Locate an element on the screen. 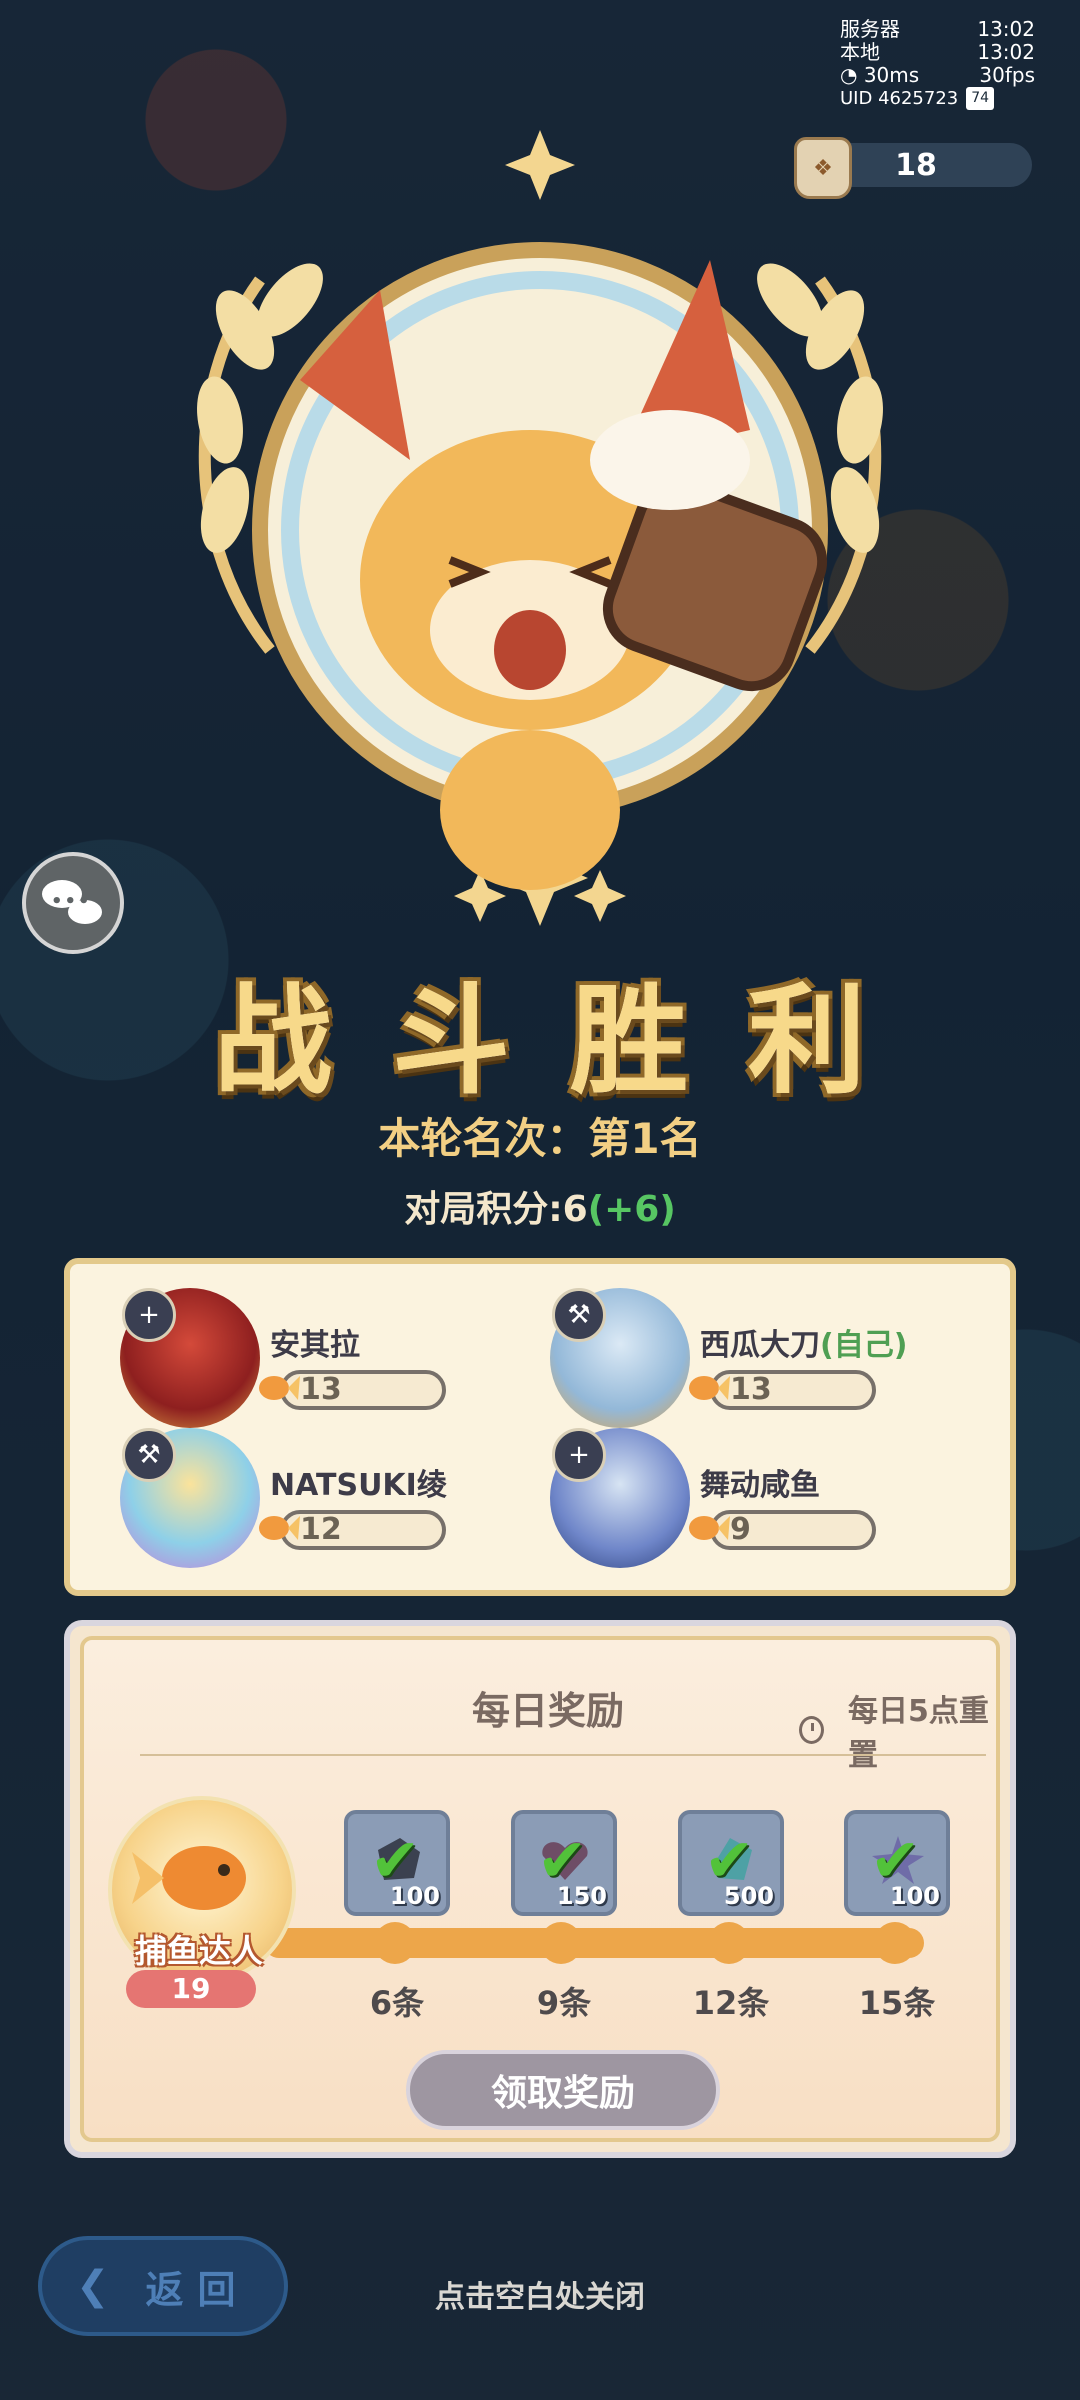  reward-qty: 150 is located at coordinates (581, 1896).